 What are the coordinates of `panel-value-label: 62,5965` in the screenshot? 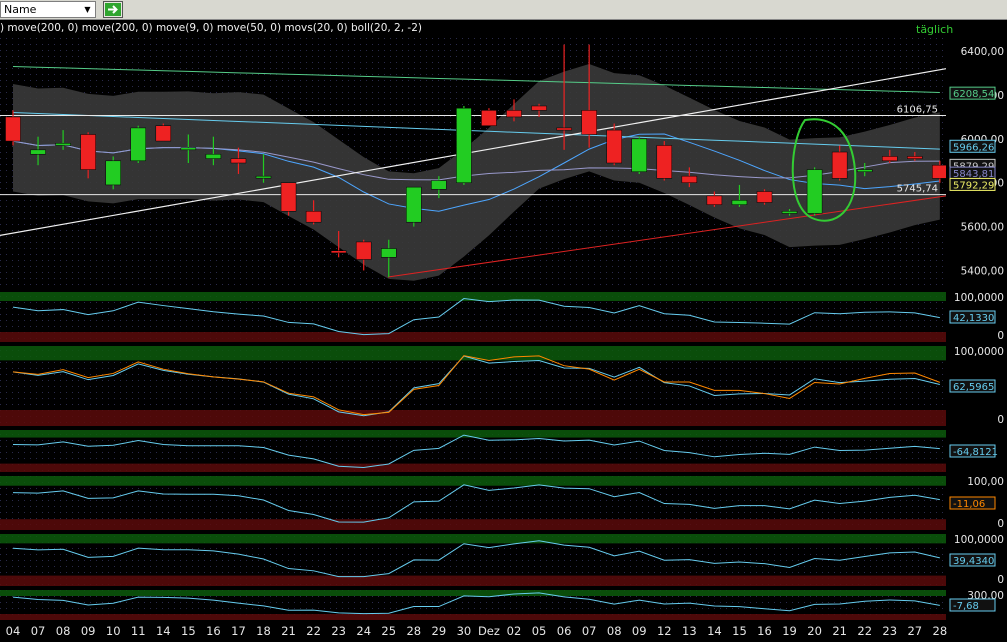 It's located at (973, 387).